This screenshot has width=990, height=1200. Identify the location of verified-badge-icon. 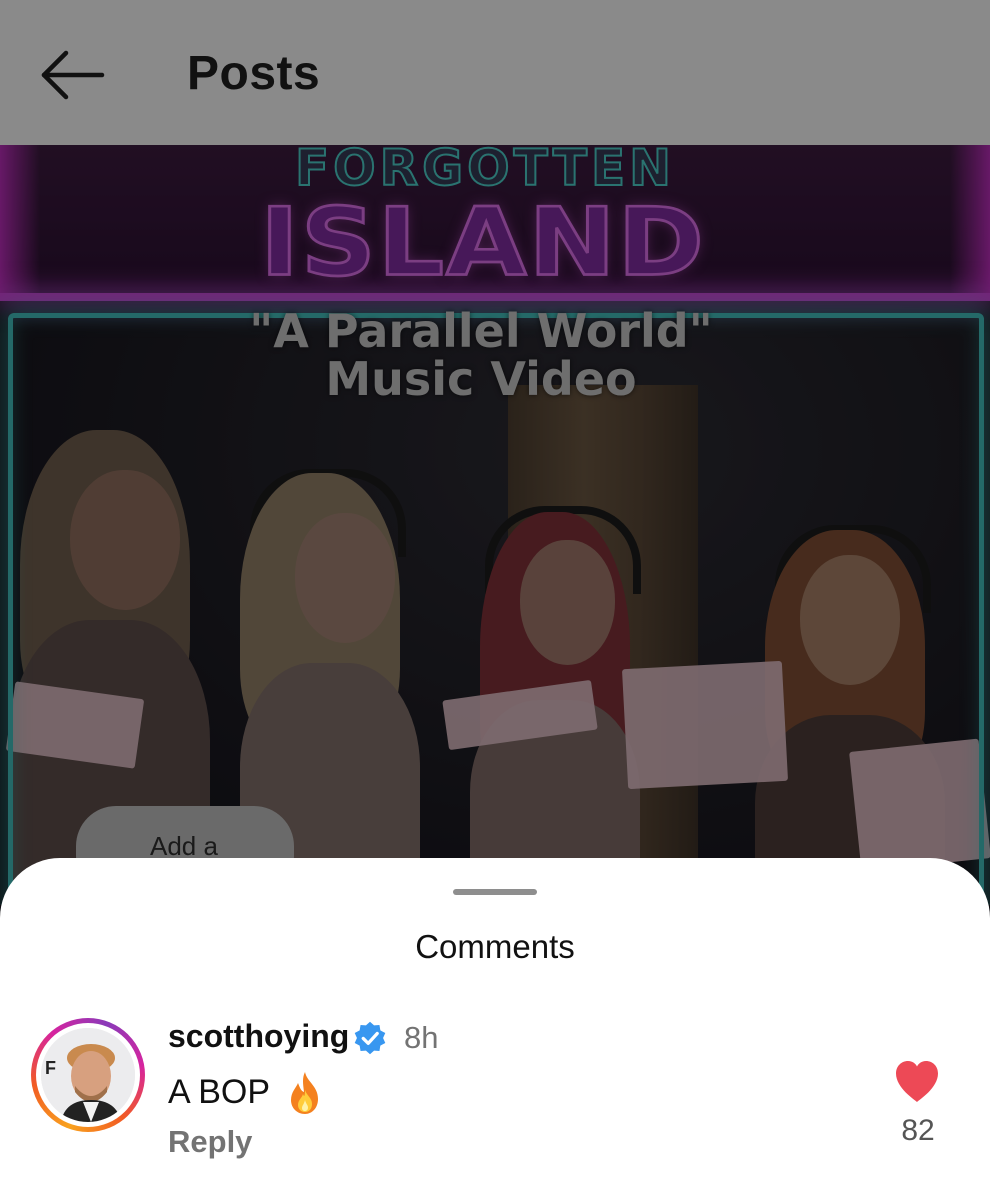
(370, 1038).